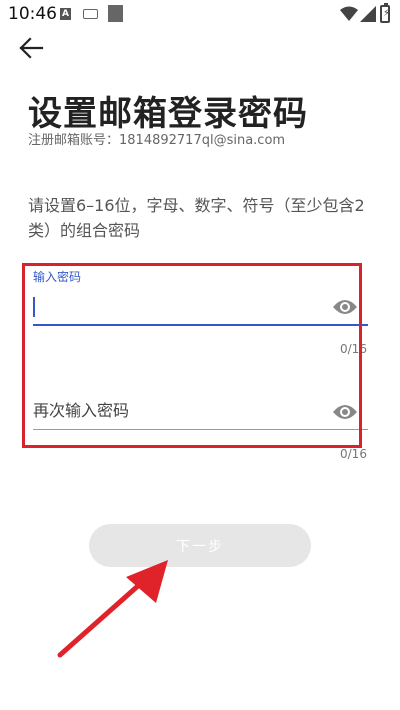  What do you see at coordinates (65, 14) in the screenshot?
I see `a-icon: A` at bounding box center [65, 14].